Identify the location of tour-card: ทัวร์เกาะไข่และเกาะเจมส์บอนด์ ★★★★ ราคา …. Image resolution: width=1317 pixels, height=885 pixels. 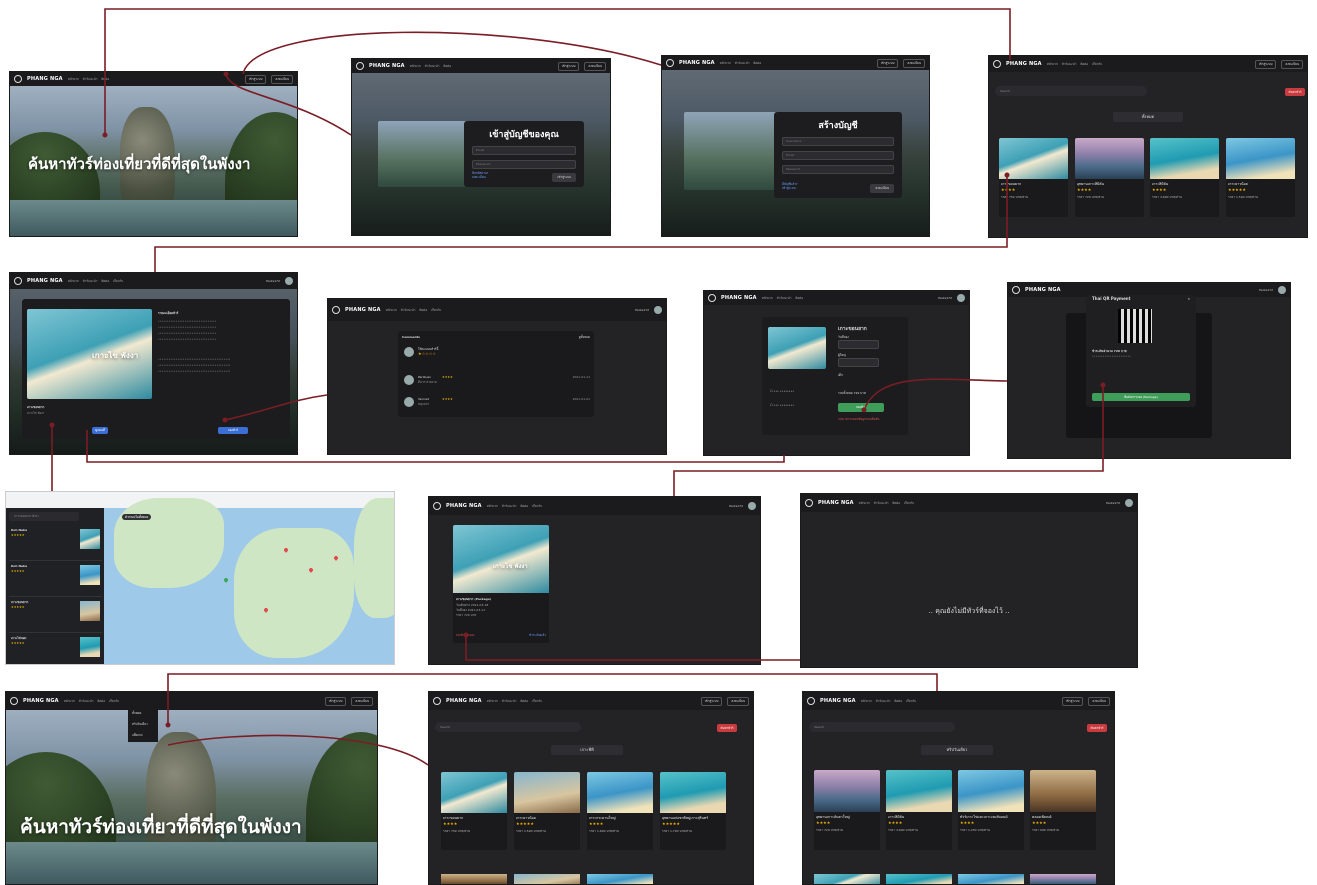
(991, 810).